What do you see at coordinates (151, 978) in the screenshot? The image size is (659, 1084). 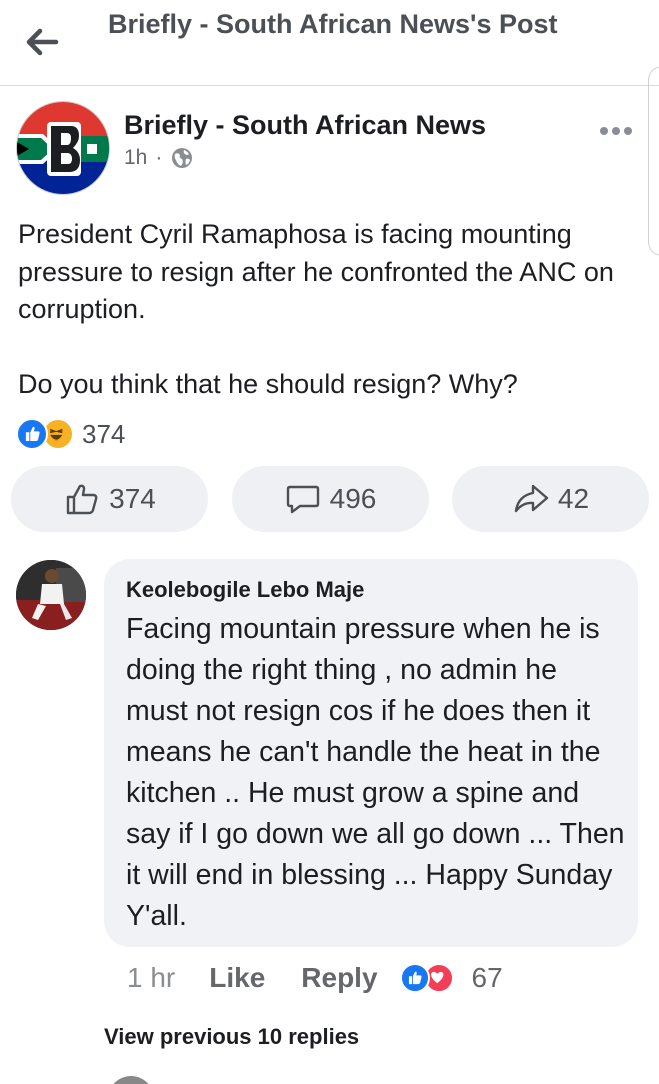 I see `comment-time: 1 hr` at bounding box center [151, 978].